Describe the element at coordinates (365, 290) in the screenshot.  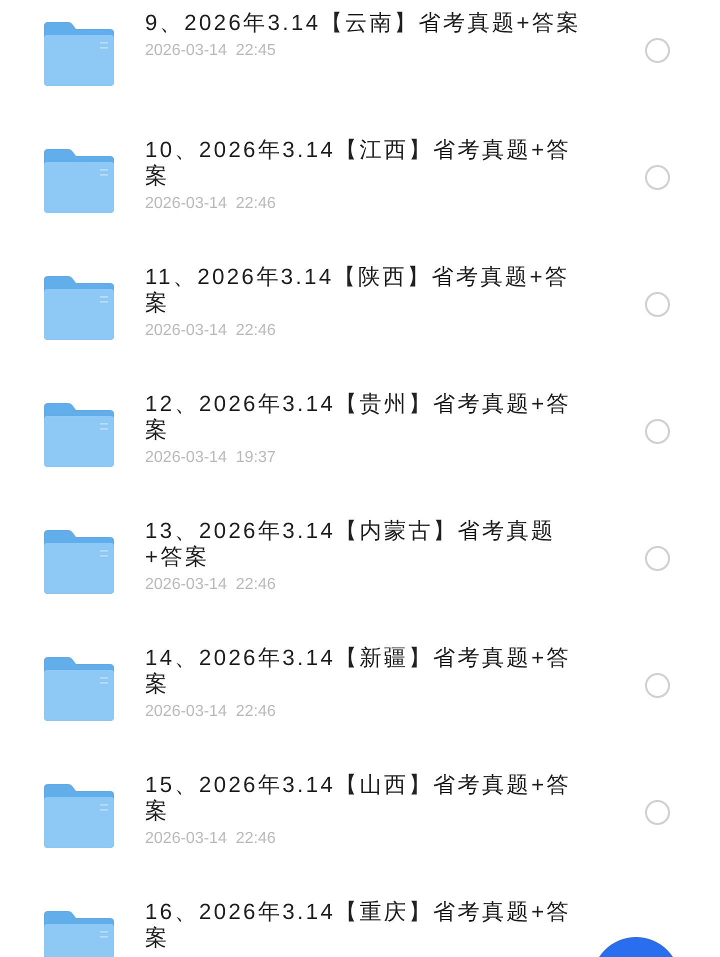
I see `file-name: 11、2026年3.14【陕西】省考真题+答案` at that location.